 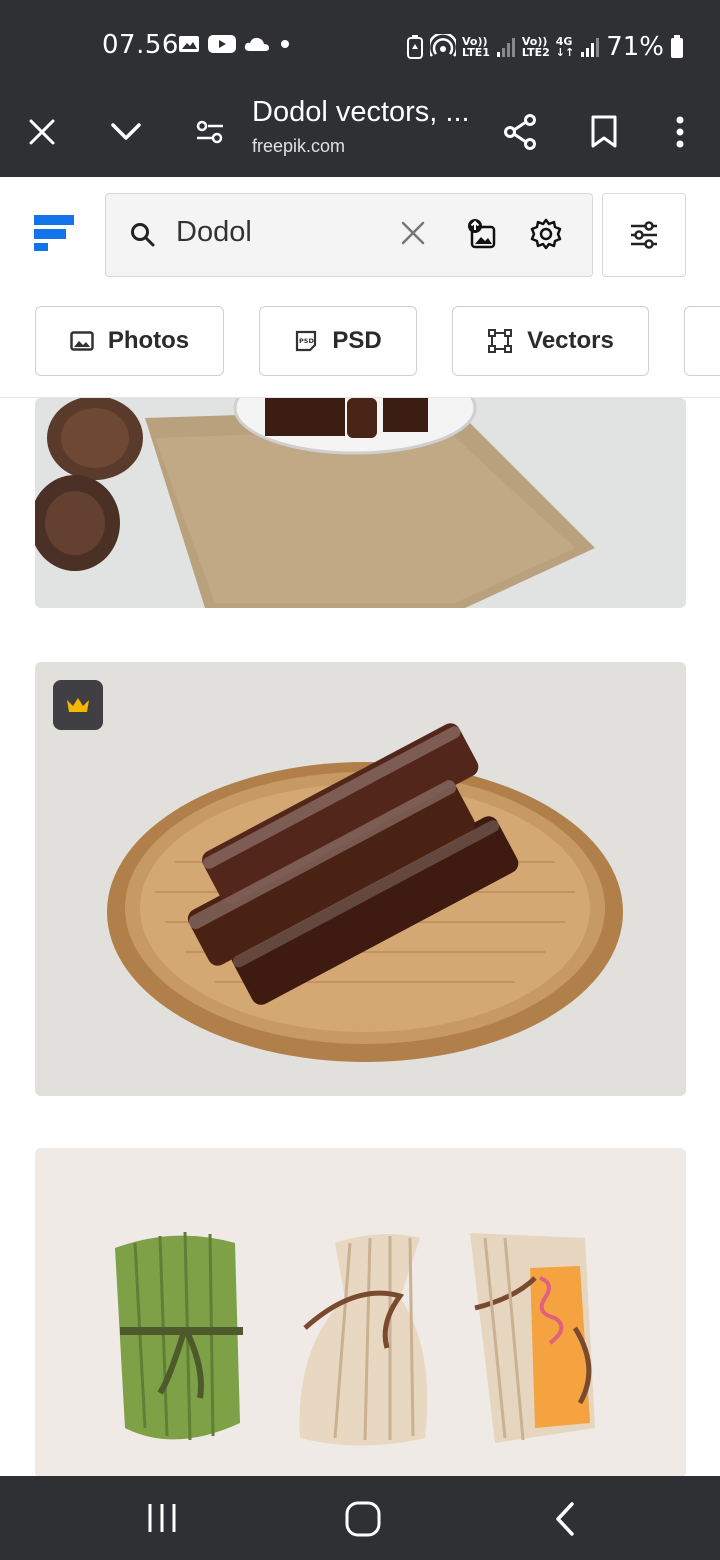 I want to click on chip-vectors: Vectors, so click(x=550, y=341).